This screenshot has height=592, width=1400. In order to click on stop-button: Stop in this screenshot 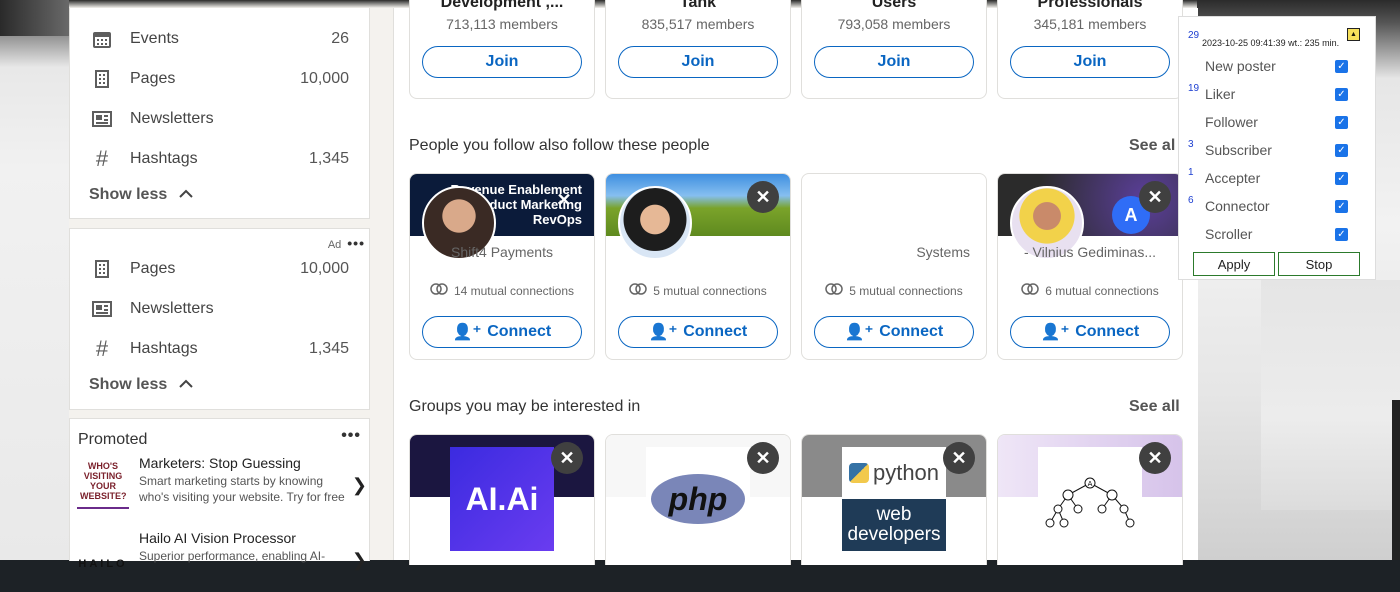, I will do `click(1319, 264)`.